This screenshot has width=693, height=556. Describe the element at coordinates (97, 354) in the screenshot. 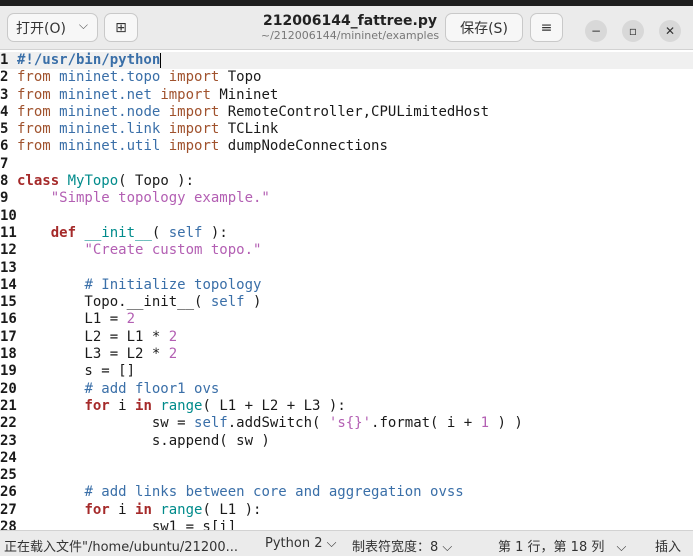

I see `code-text: L3 = L2 * 2` at that location.